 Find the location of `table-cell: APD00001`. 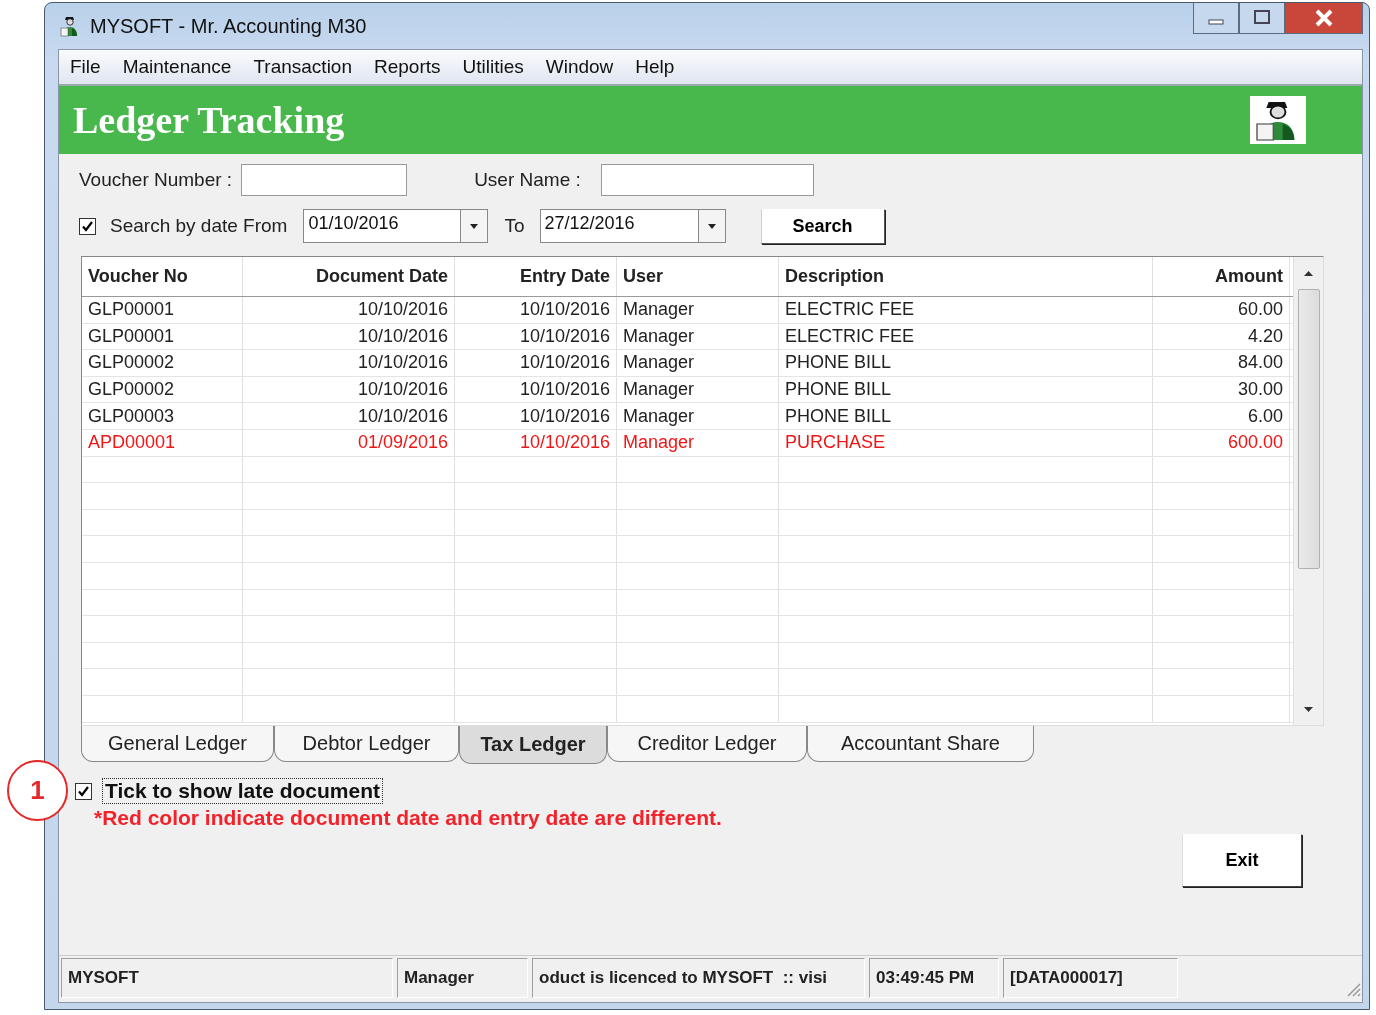

table-cell: APD00001 is located at coordinates (162, 442).